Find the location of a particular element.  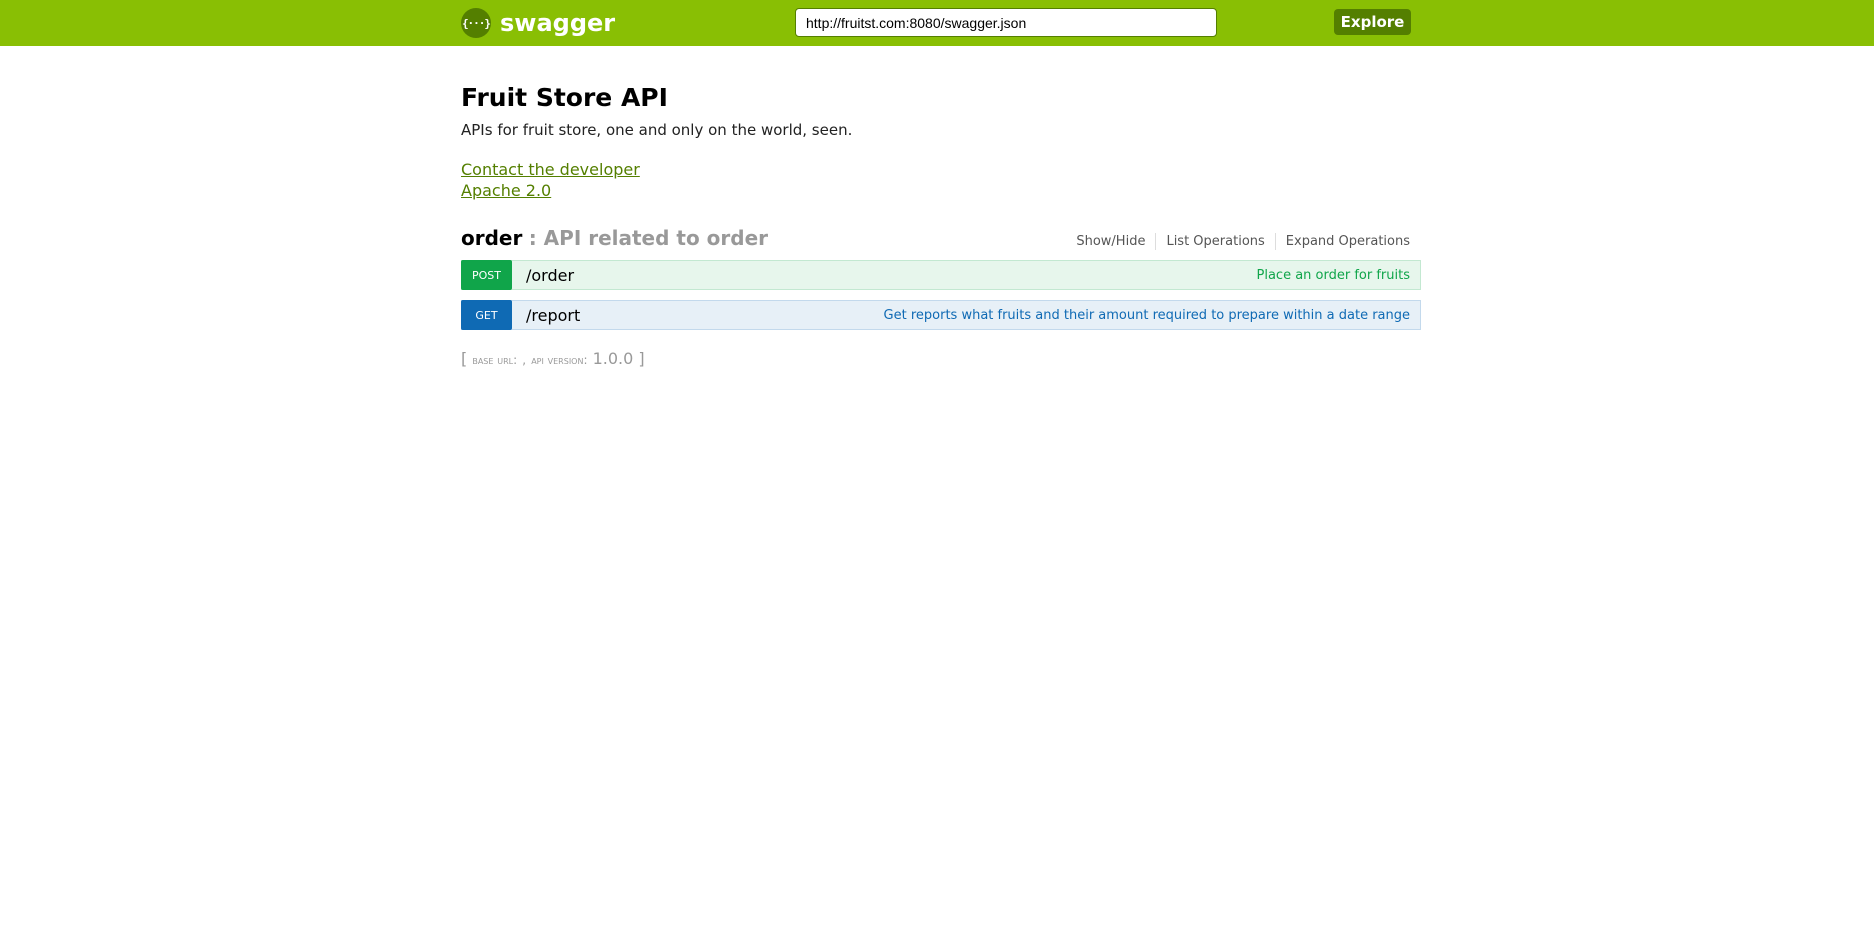

show-hide-link: Show/Hide is located at coordinates (1110, 241).